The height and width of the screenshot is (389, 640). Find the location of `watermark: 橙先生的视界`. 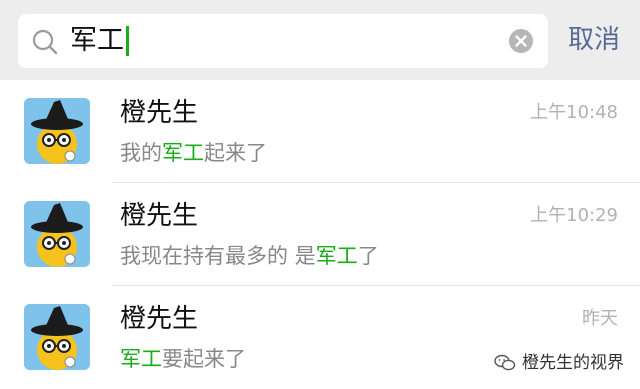

watermark: 橙先生的视界 is located at coordinates (559, 363).